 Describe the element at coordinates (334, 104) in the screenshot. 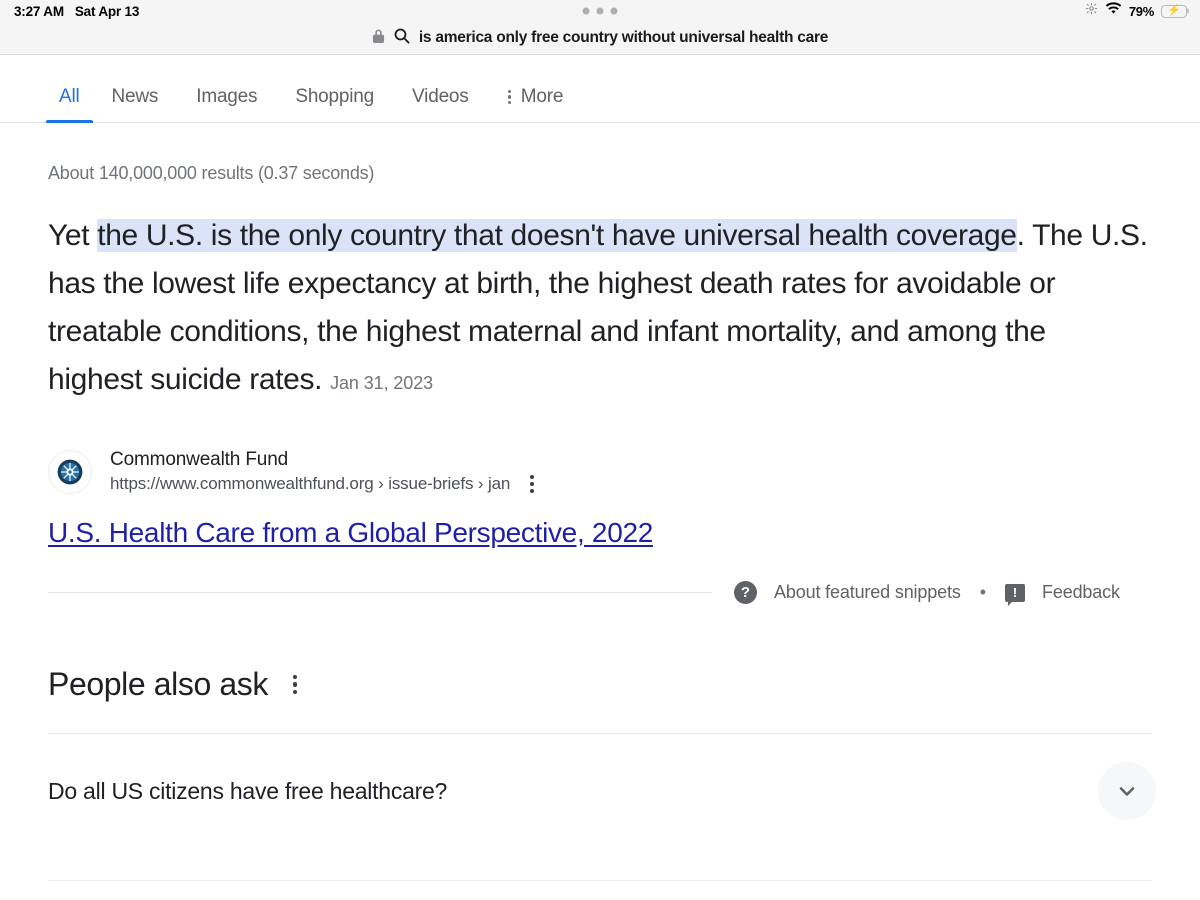

I see `tab-shopping: Shopping` at that location.